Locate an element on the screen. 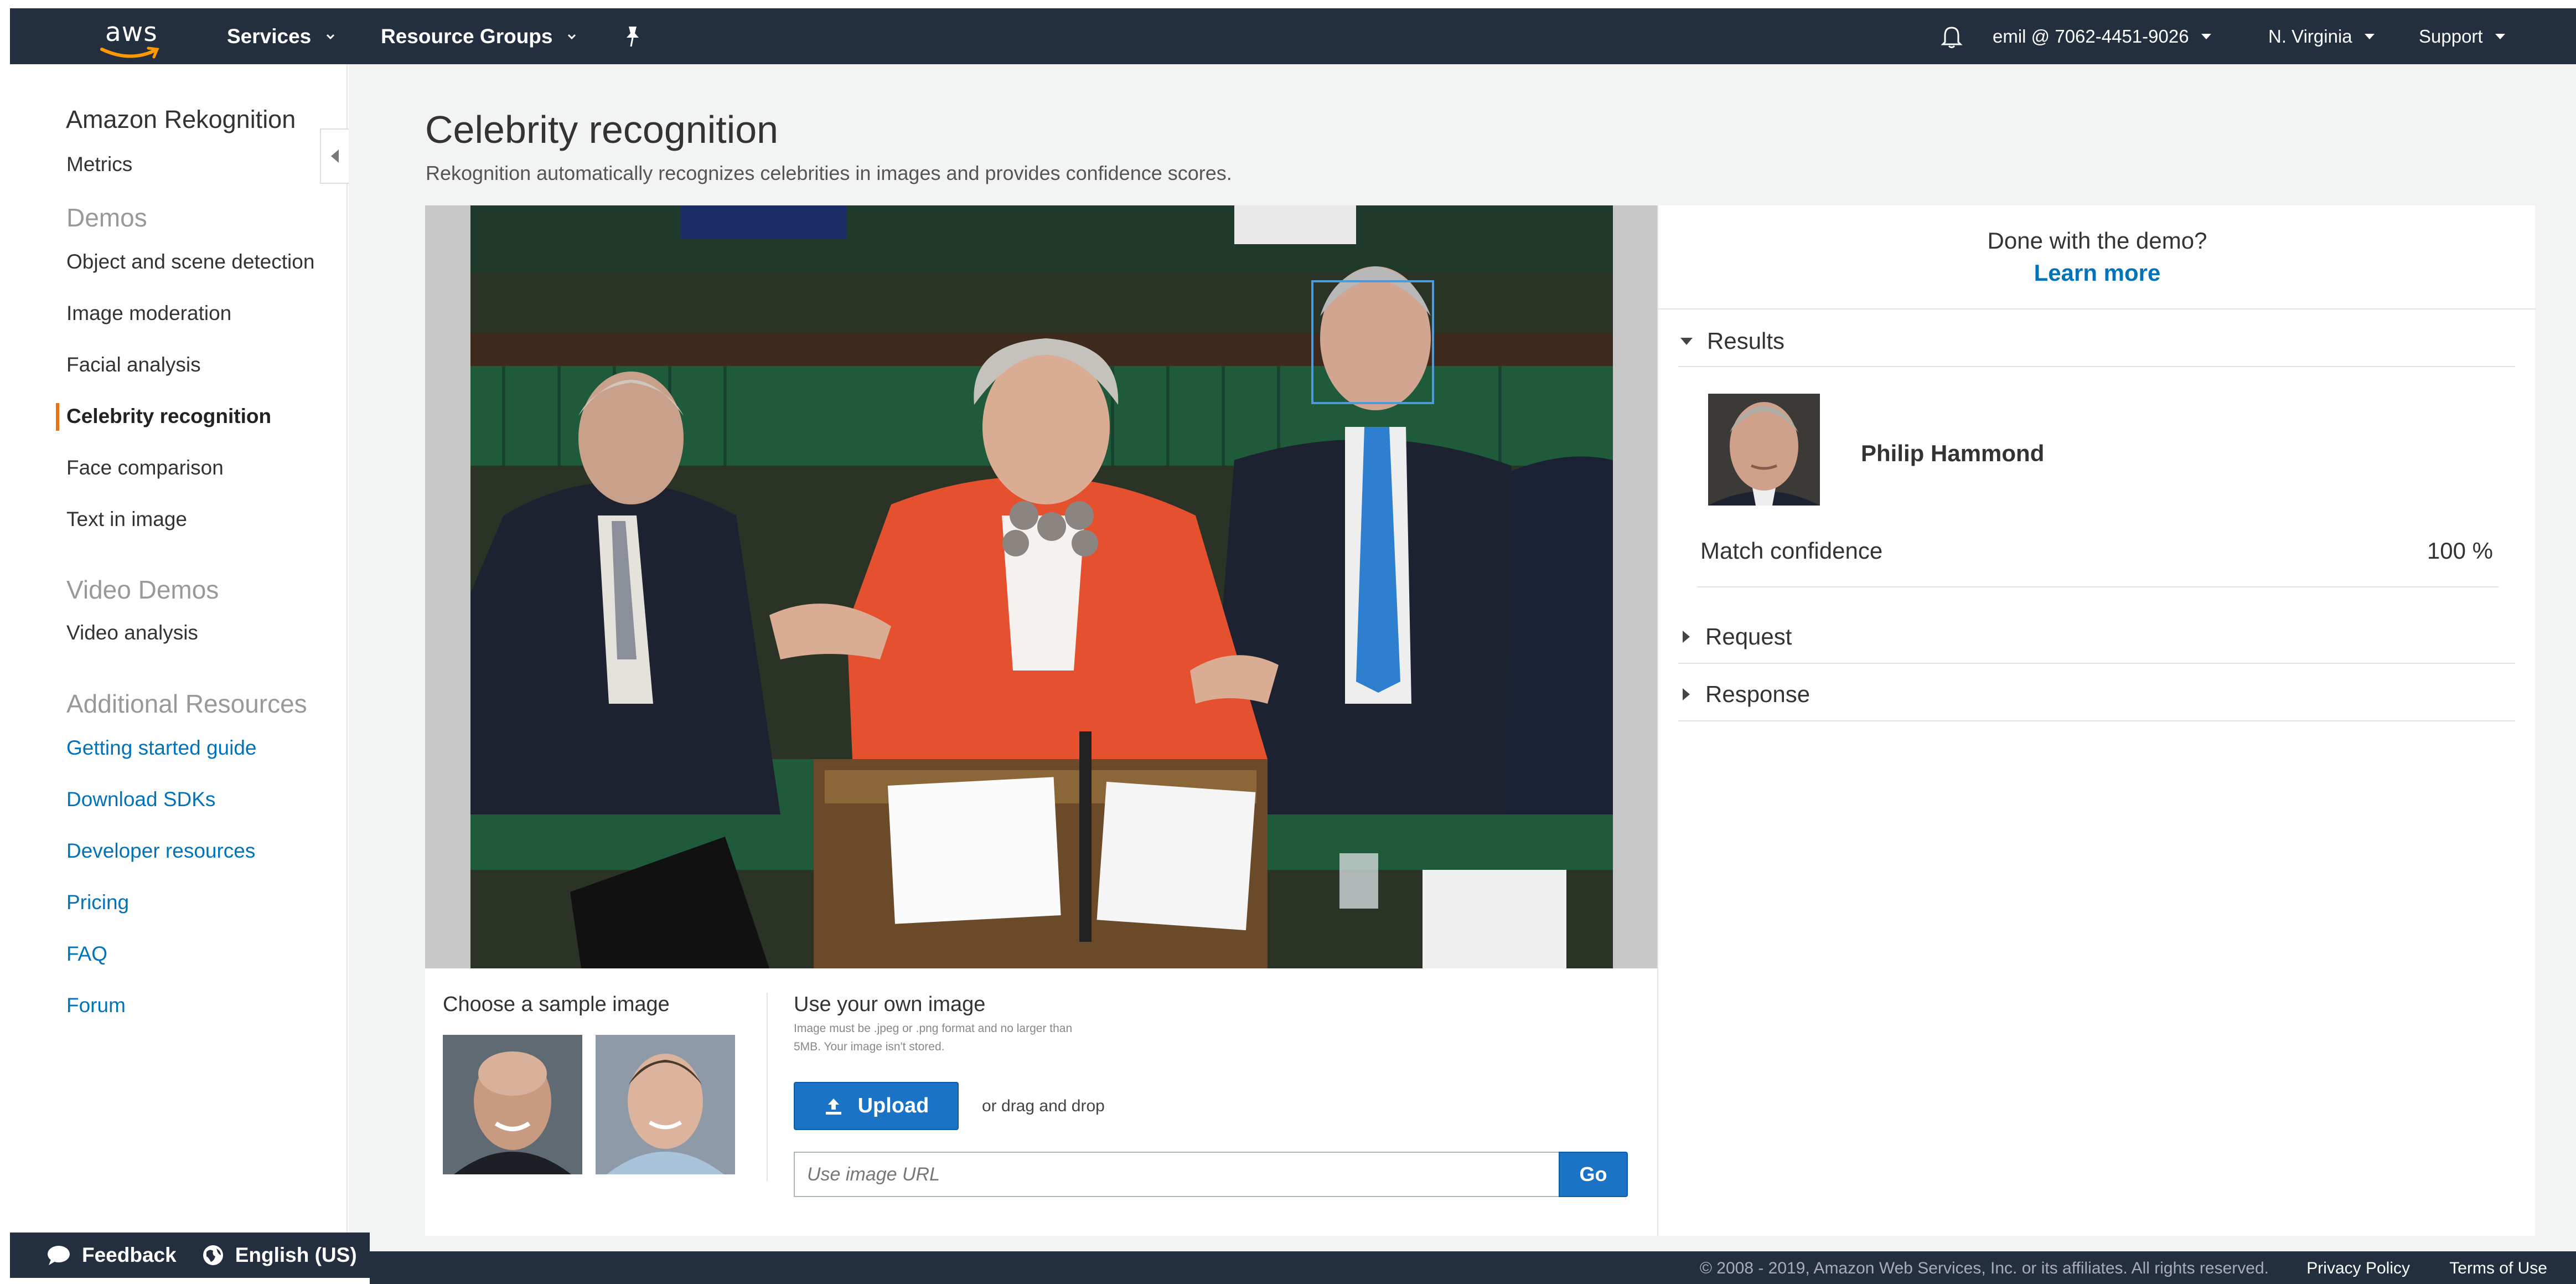  language-label: English (US) is located at coordinates (296, 1255).